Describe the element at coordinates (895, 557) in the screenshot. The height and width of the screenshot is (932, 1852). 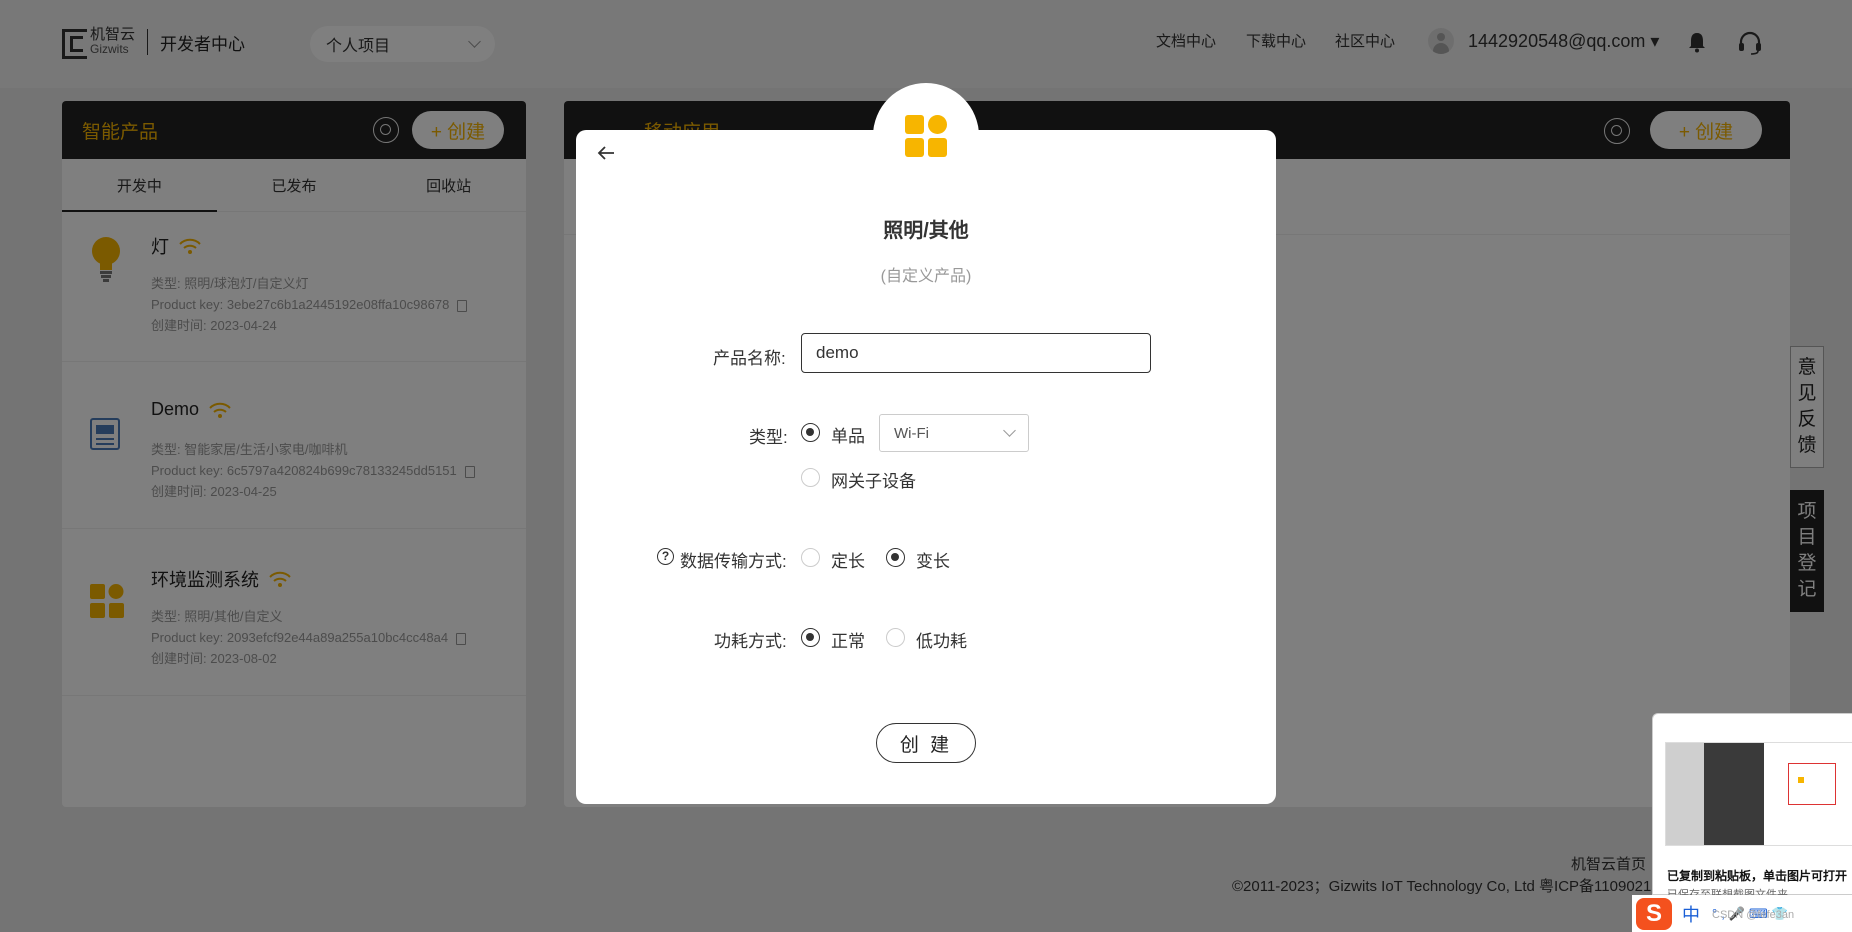
I see `transfer-variable-radio` at that location.